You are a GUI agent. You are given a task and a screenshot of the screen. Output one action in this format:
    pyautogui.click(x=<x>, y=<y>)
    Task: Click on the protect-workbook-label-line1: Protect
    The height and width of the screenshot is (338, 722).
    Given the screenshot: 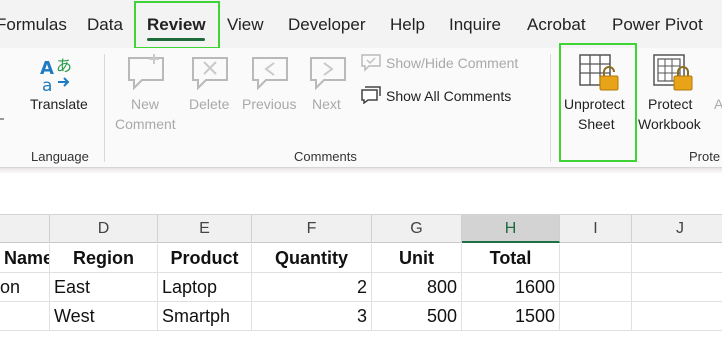 What is the action you would take?
    pyautogui.click(x=670, y=104)
    